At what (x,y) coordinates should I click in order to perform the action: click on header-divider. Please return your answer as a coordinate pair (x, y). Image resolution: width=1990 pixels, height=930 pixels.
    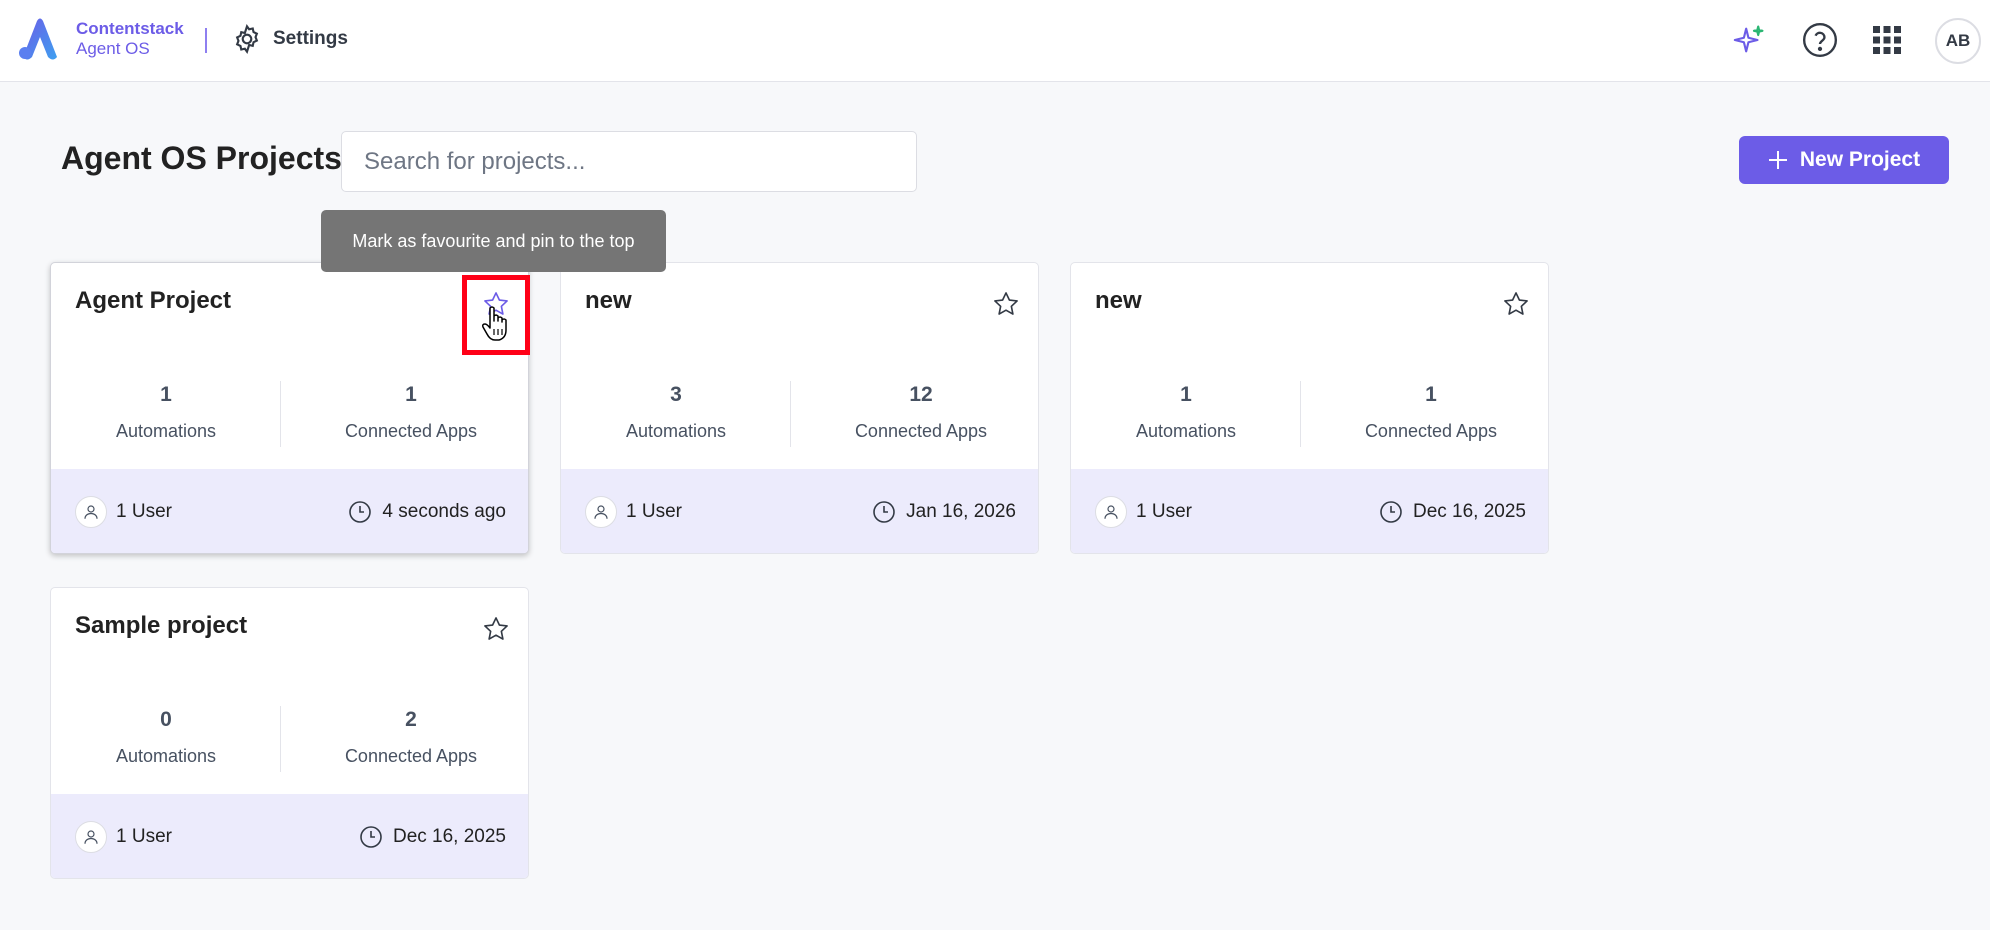
    Looking at the image, I should click on (206, 40).